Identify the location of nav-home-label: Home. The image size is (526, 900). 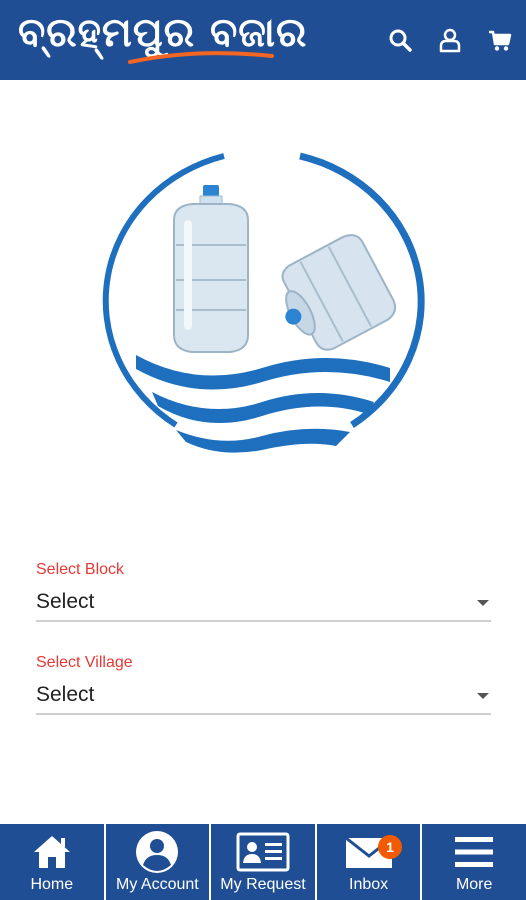
(52, 884).